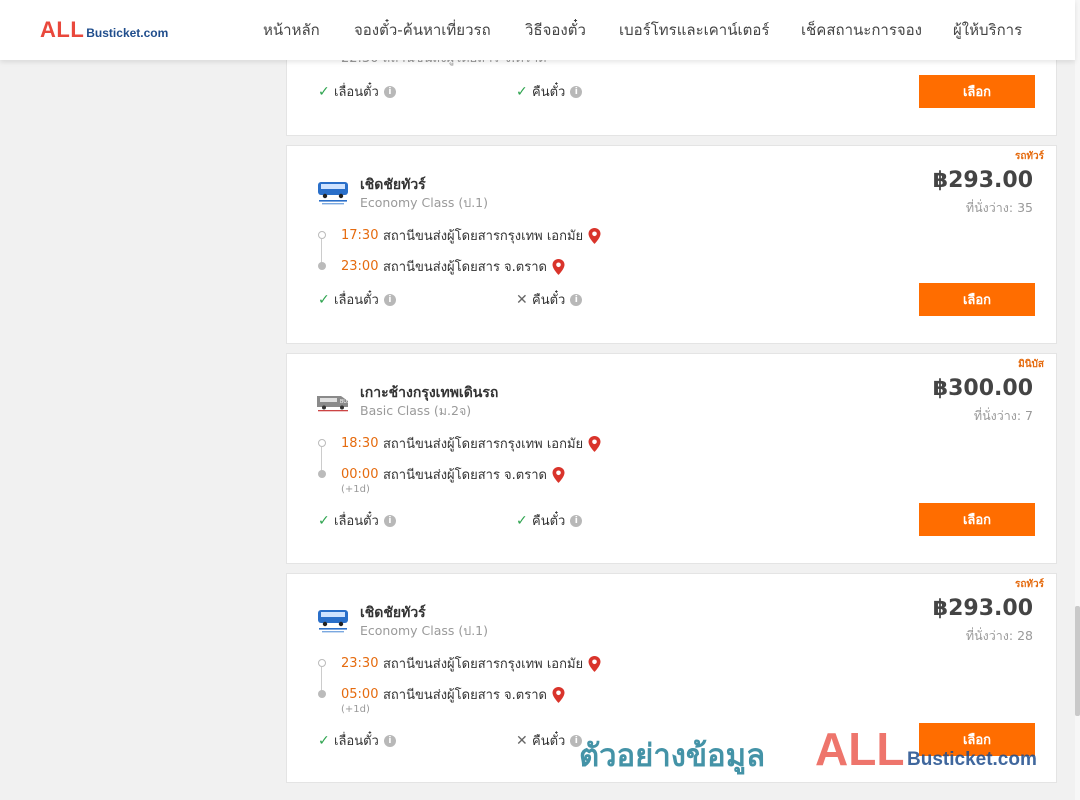  I want to click on departure-time: 23:30, so click(360, 663).